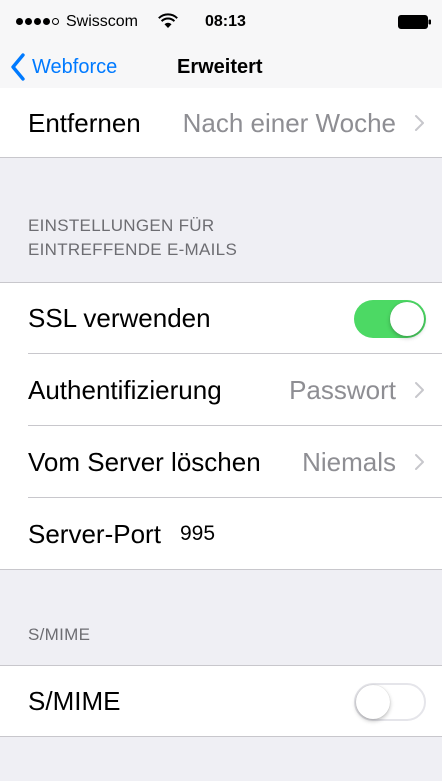 Image resolution: width=442 pixels, height=781 pixels. I want to click on back-button: Webforce, so click(63, 67).